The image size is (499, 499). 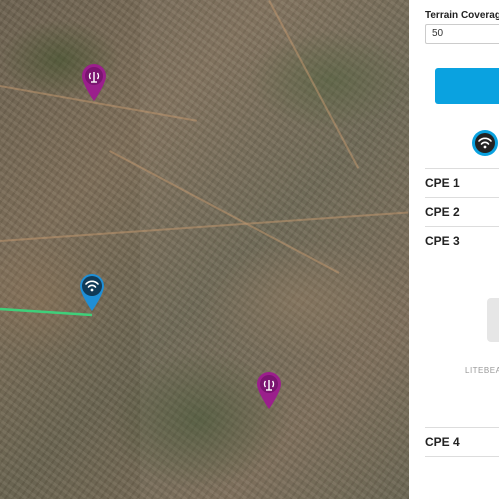 What do you see at coordinates (442, 183) in the screenshot?
I see `cpe-item-1: CPE 1` at bounding box center [442, 183].